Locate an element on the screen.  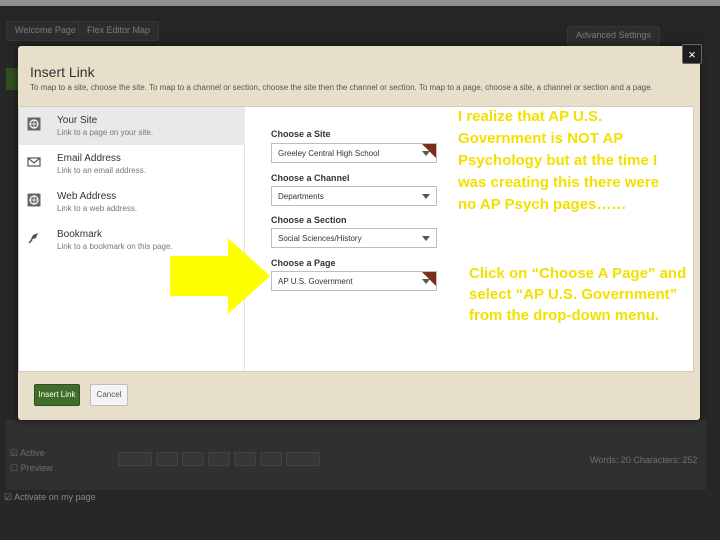
link-type-label: Web Address is located at coordinates (87, 196).